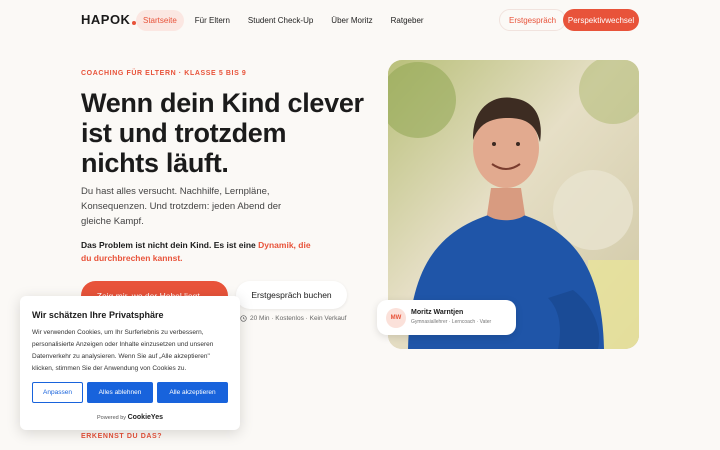  I want to click on powered-by-label: Powered by, so click(112, 418).